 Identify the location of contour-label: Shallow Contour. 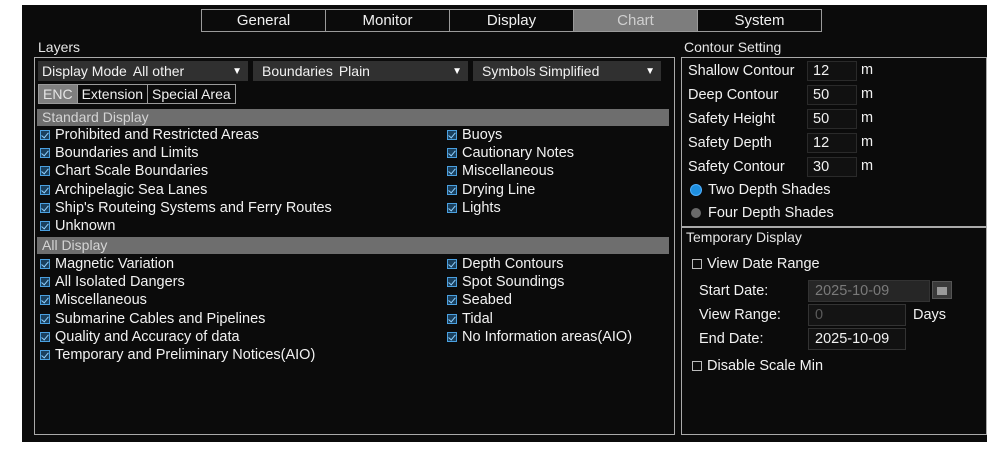
(741, 71).